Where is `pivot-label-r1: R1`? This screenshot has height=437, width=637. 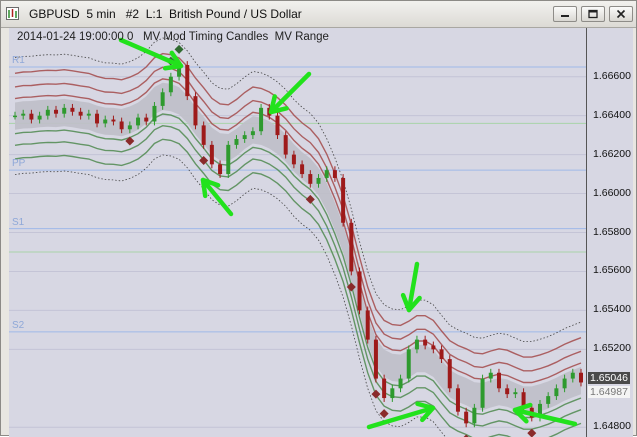 pivot-label-r1: R1 is located at coordinates (18, 60).